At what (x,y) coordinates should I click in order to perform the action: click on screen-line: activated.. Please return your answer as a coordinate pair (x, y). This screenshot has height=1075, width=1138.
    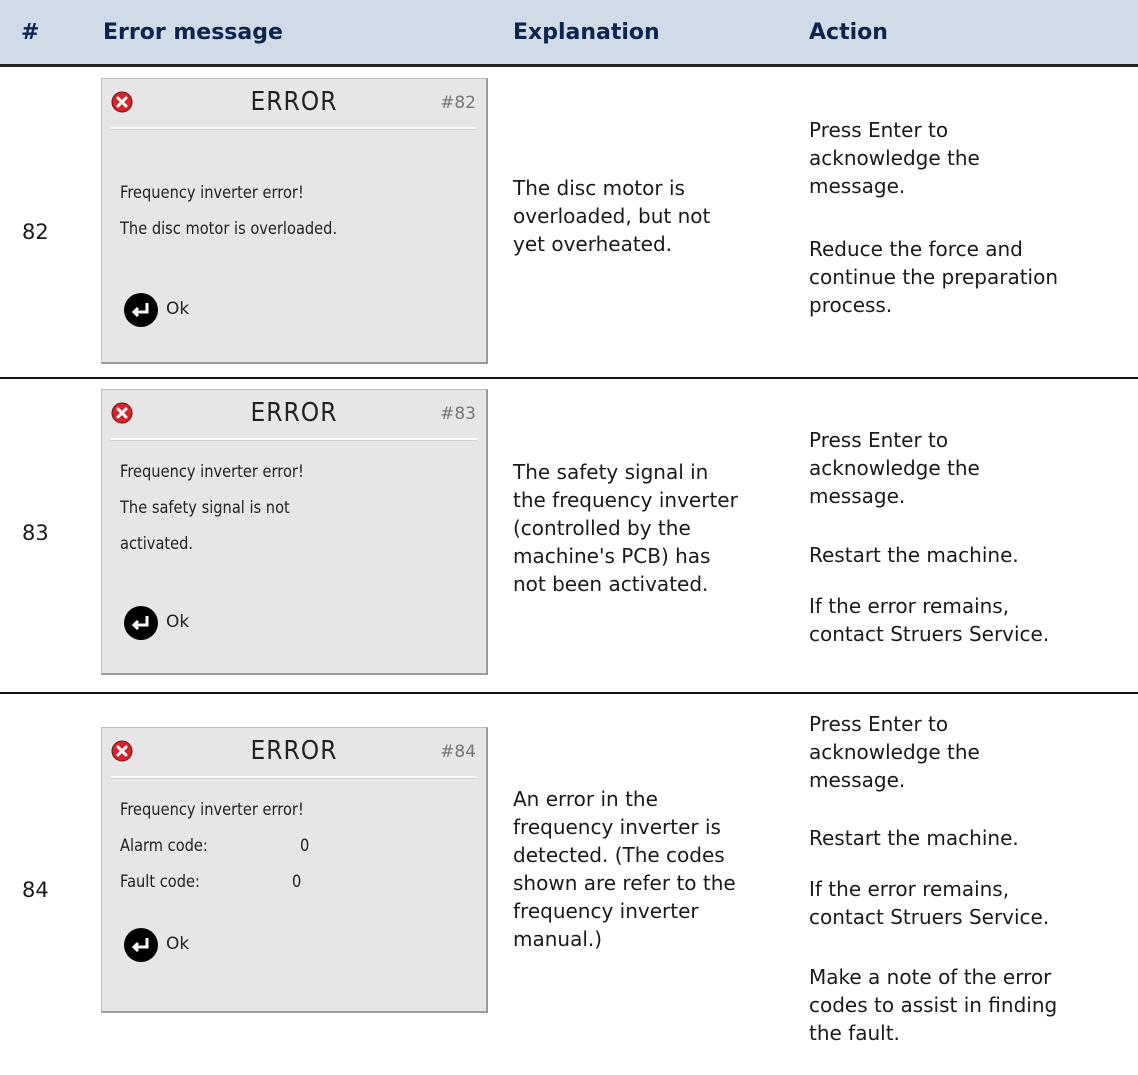
    Looking at the image, I should click on (157, 544).